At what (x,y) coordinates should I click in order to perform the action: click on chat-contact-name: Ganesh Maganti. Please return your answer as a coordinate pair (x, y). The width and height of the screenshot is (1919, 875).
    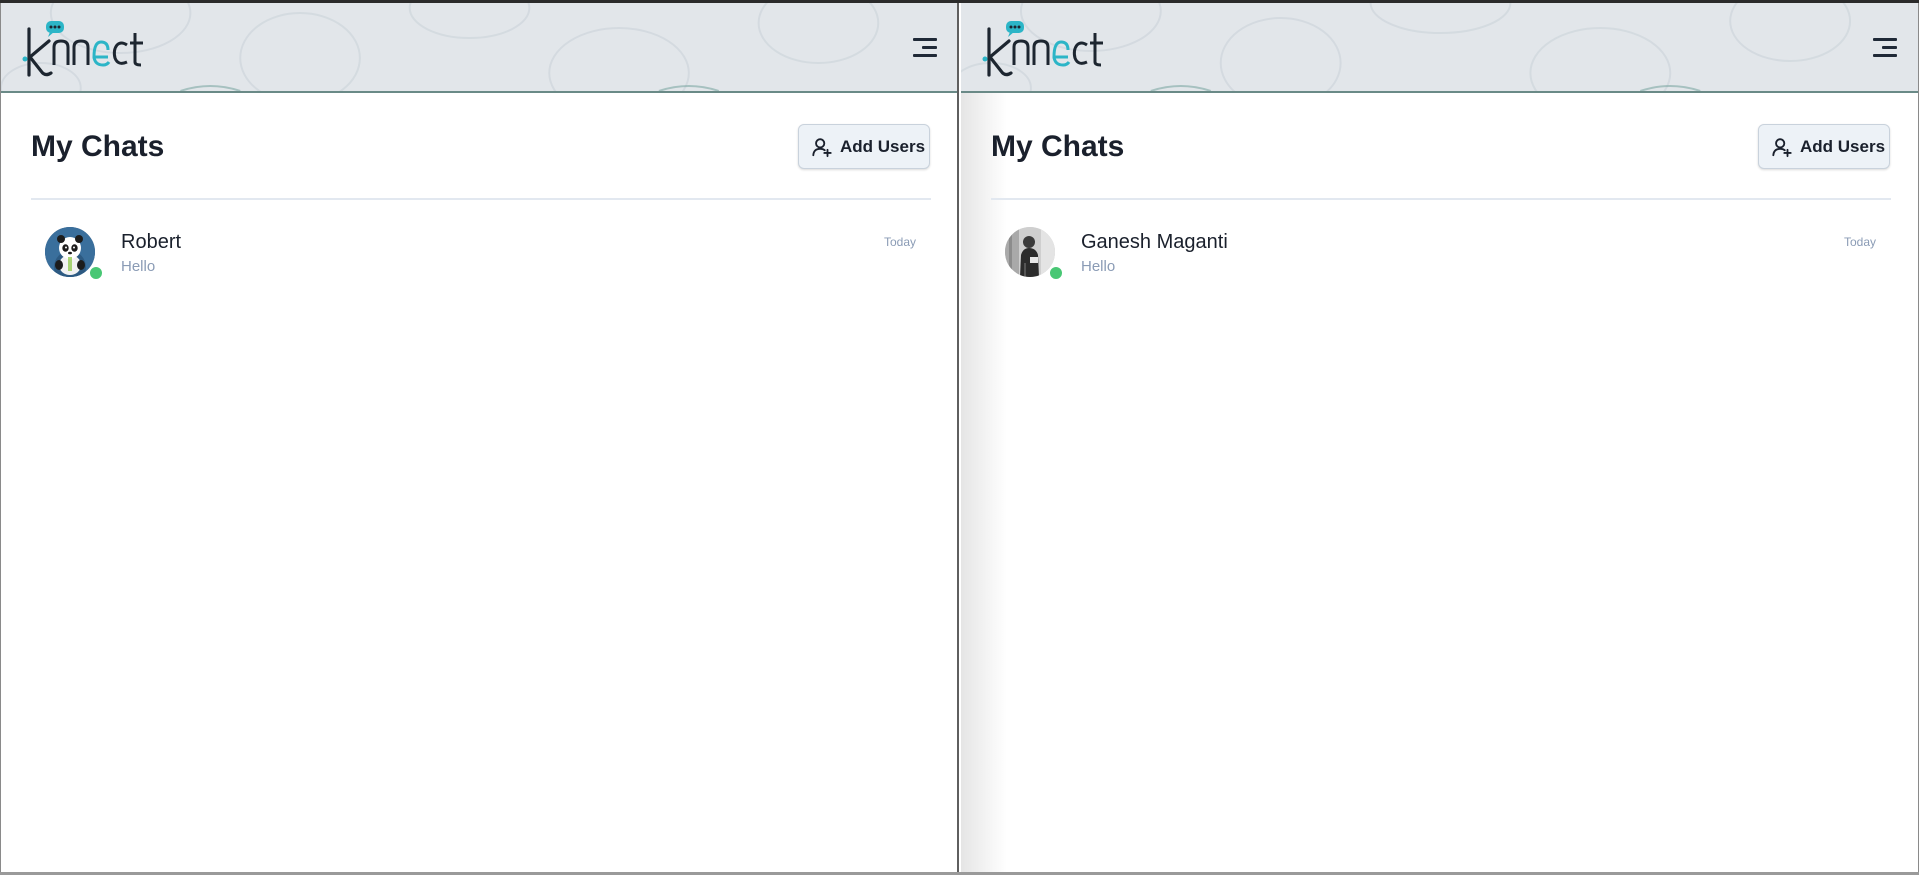
    Looking at the image, I should click on (1154, 242).